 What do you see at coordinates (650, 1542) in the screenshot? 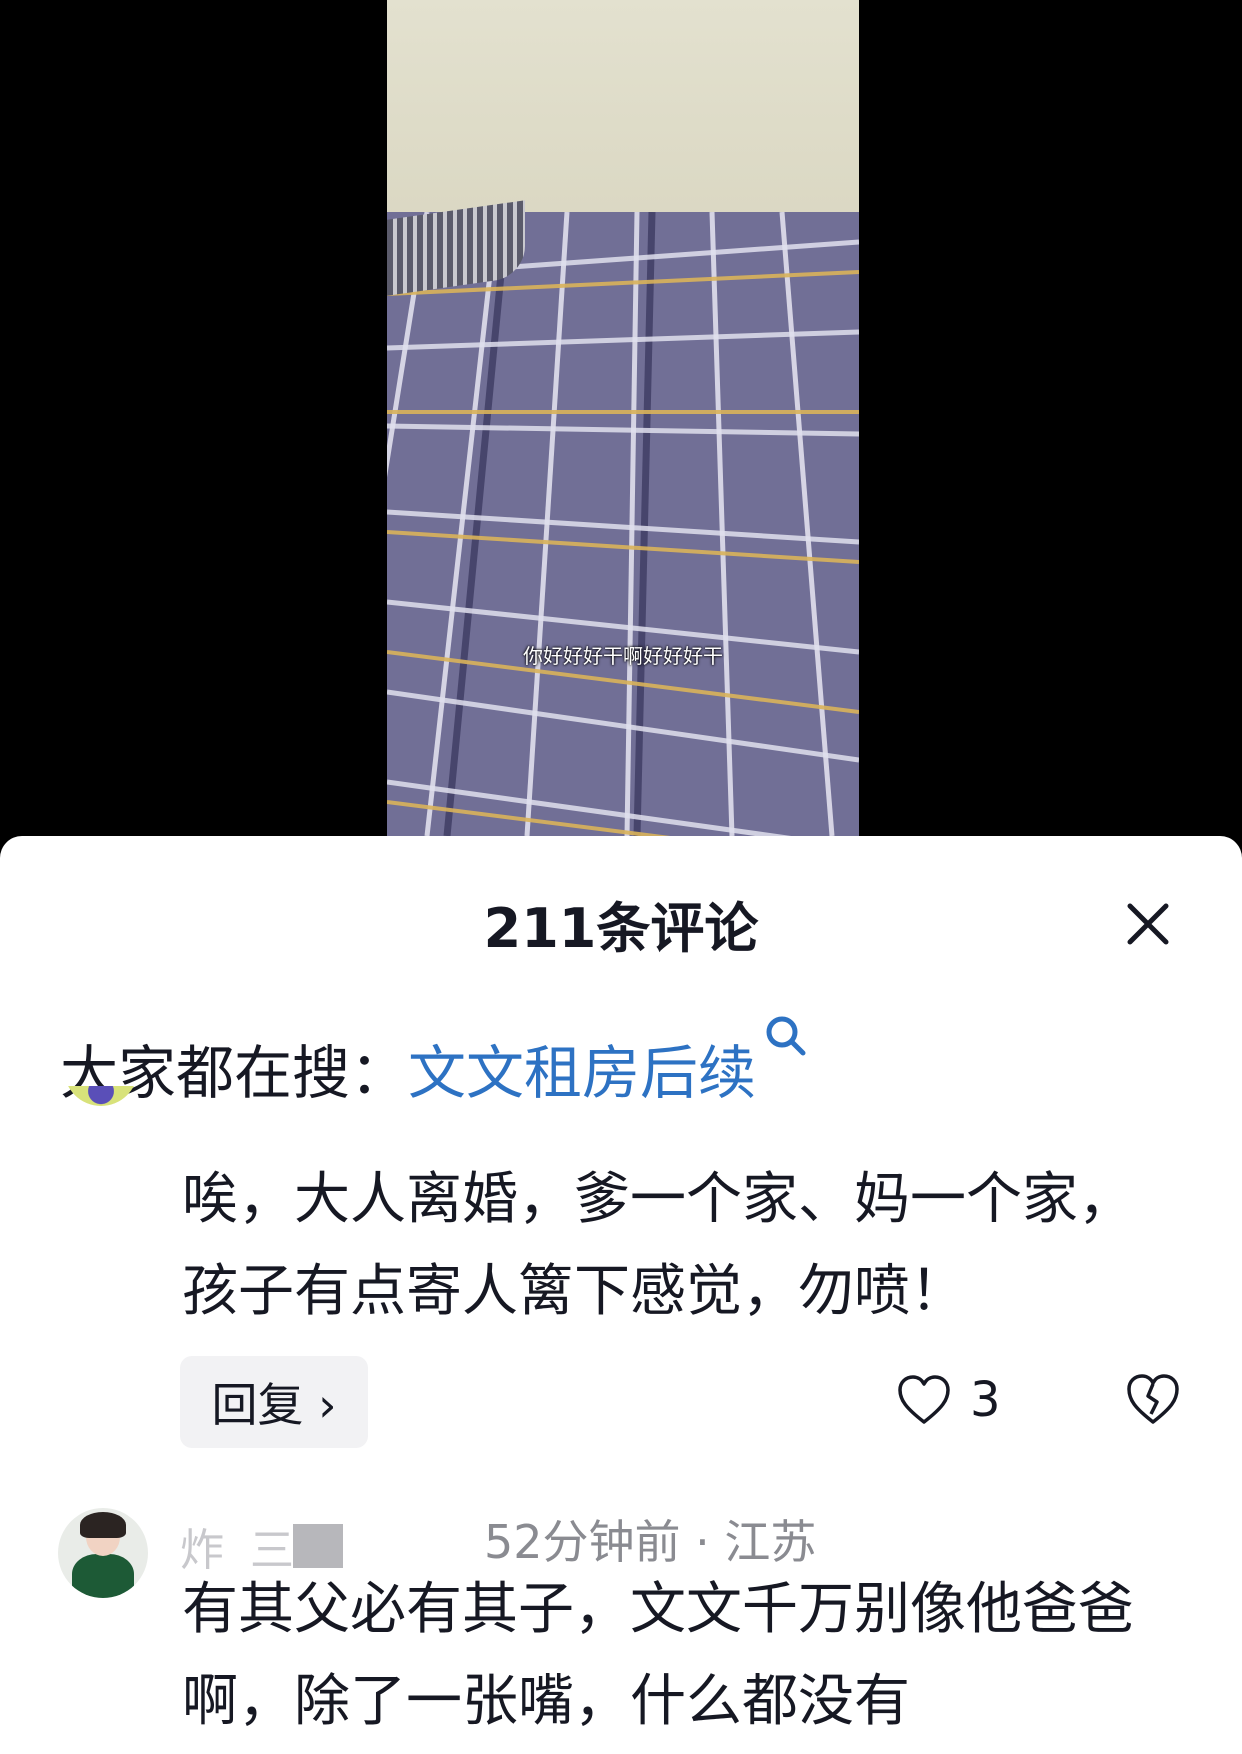
I see `comment-meta: 52分钟前 · 江苏` at bounding box center [650, 1542].